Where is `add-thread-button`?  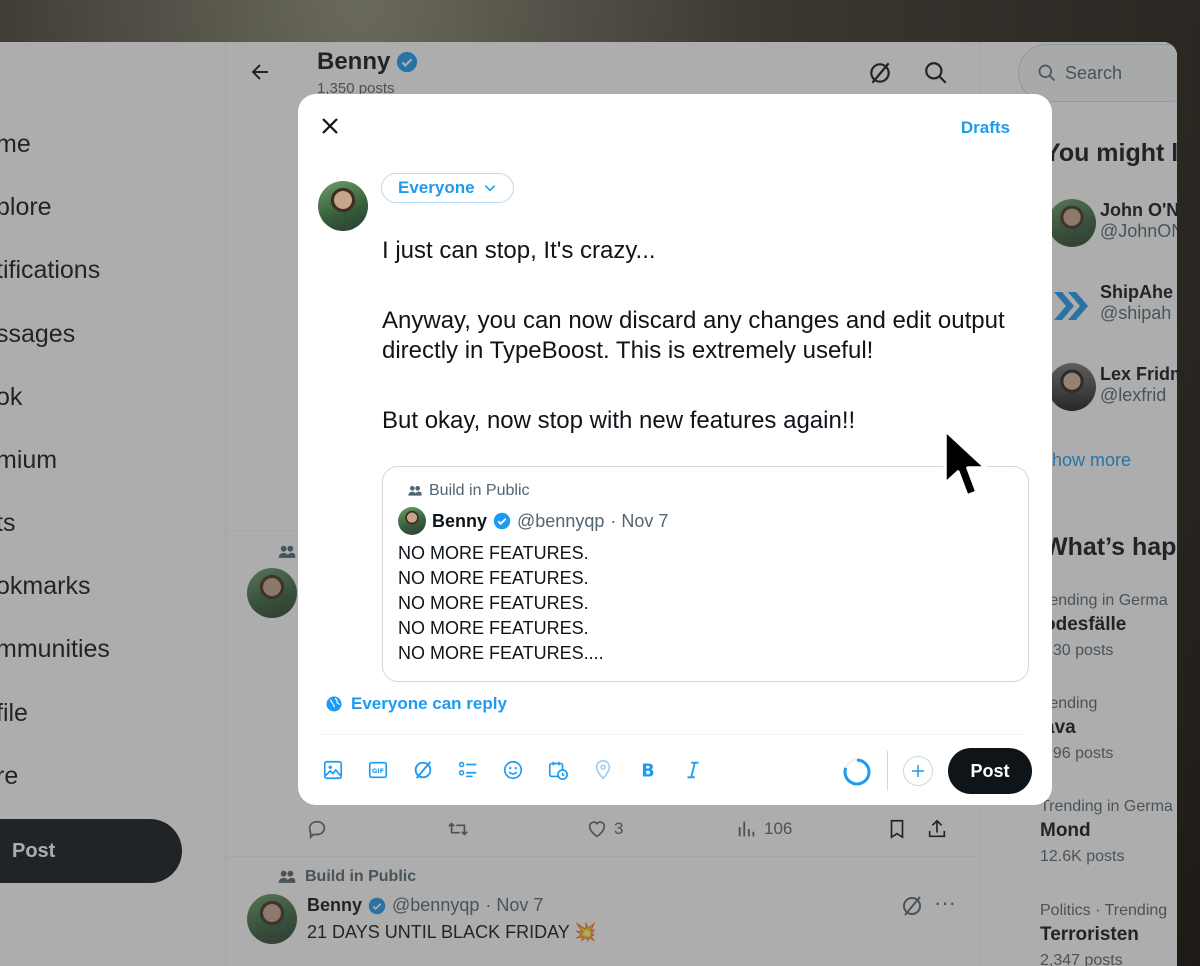
add-thread-button is located at coordinates (918, 771).